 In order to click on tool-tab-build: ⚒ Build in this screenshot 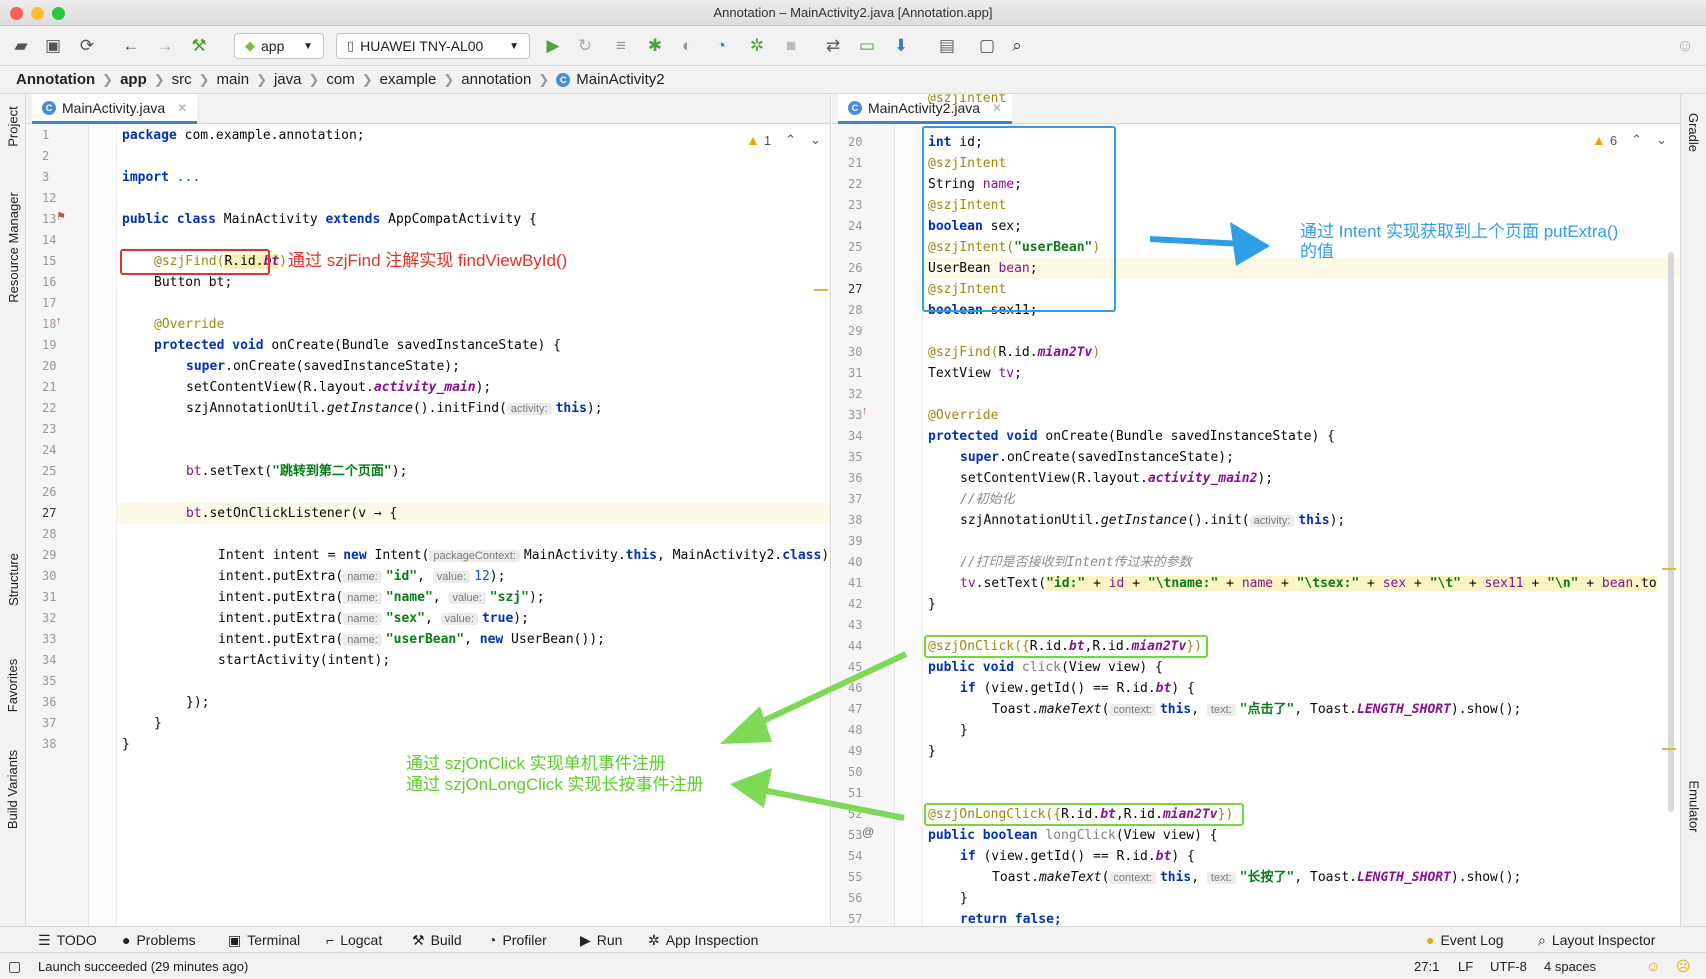, I will do `click(437, 940)`.